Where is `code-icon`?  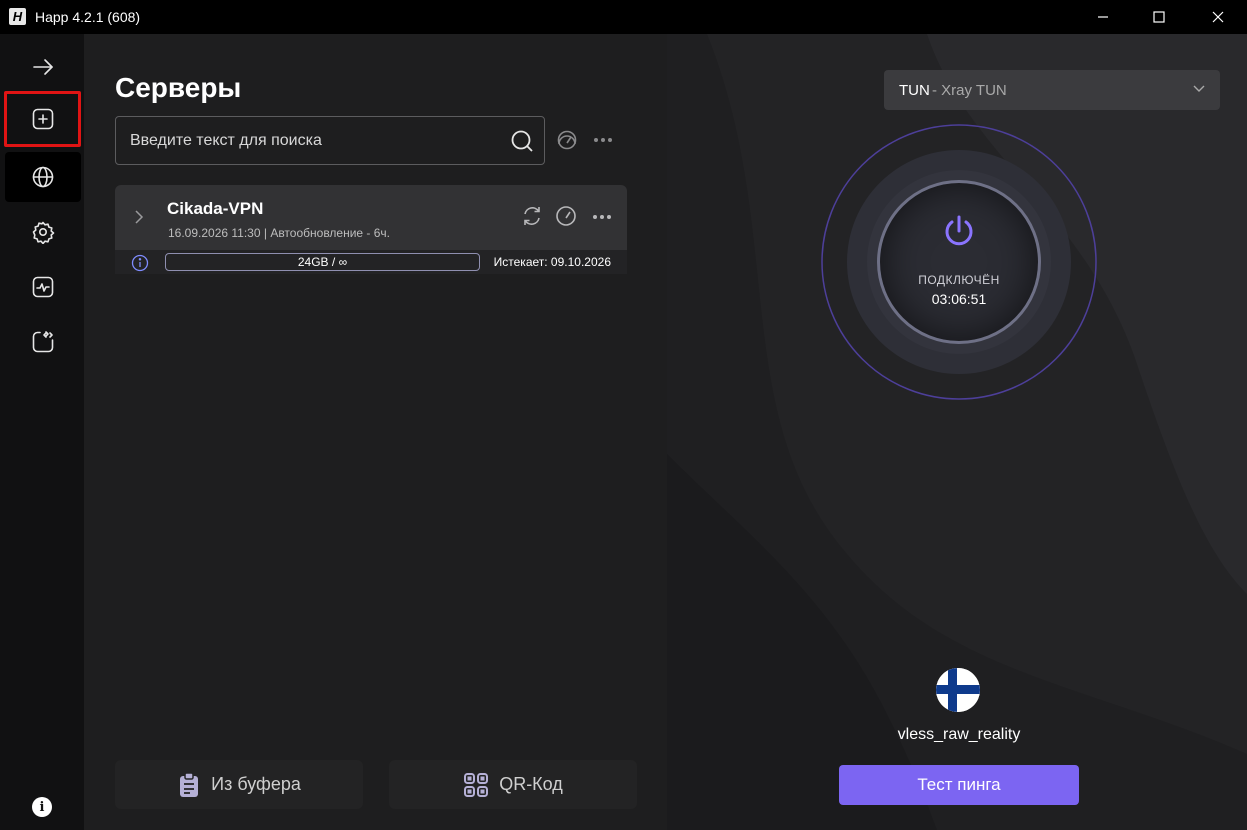
code-icon is located at coordinates (43, 342).